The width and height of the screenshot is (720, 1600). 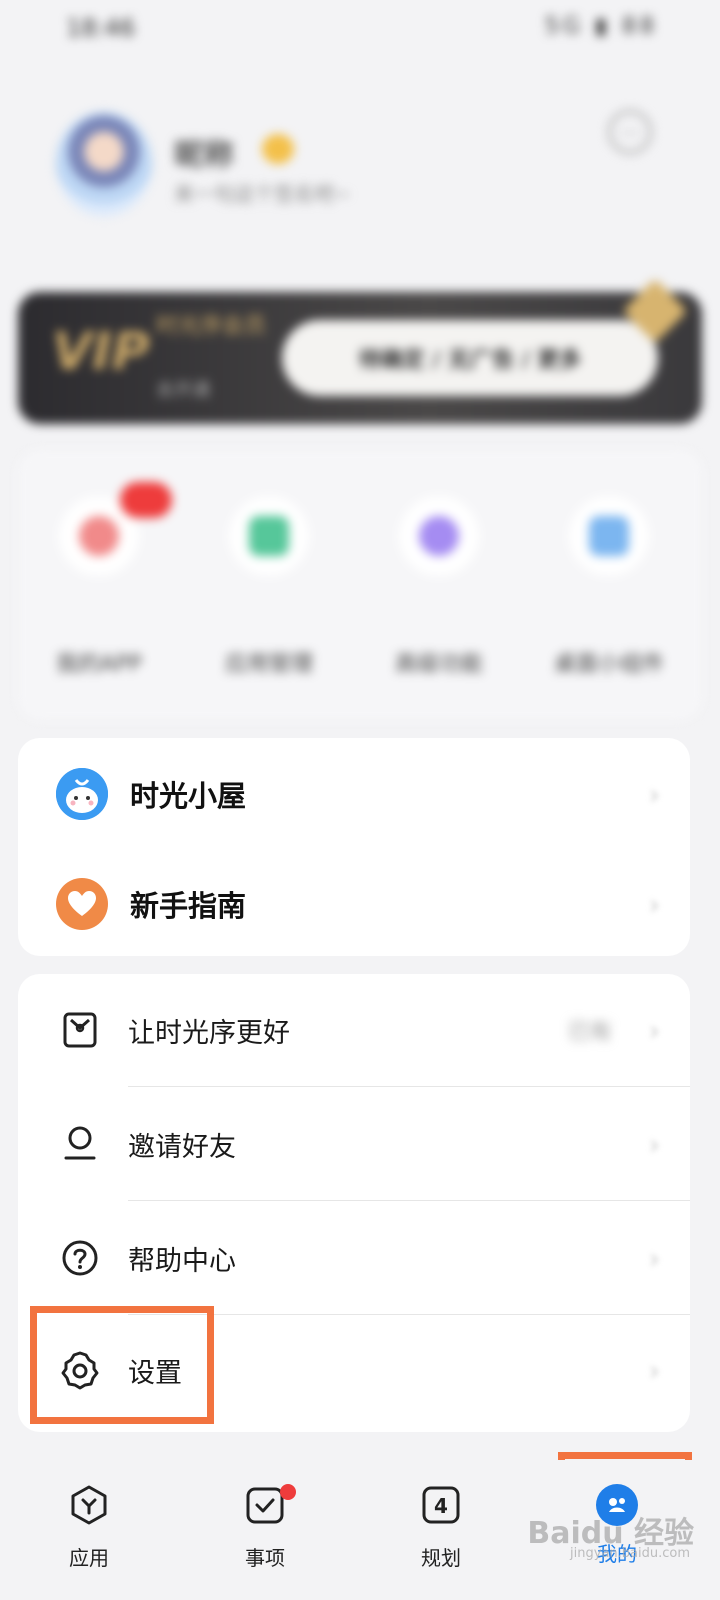 What do you see at coordinates (182, 1147) in the screenshot?
I see `menu-label: 邀请好友` at bounding box center [182, 1147].